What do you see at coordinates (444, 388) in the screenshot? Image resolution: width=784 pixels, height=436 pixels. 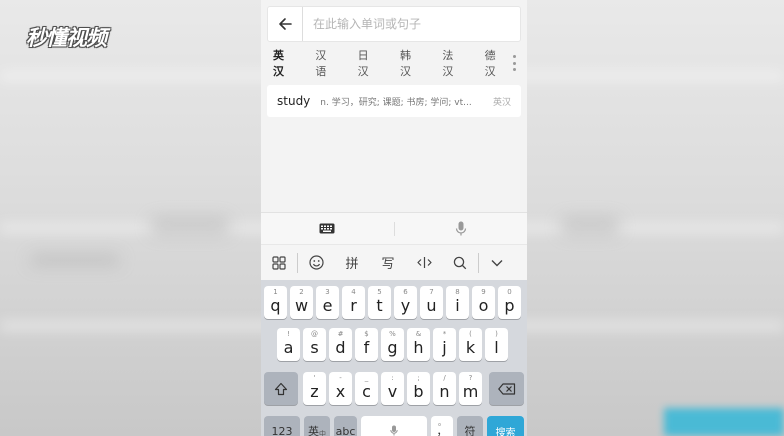 I see `key-n: / n` at bounding box center [444, 388].